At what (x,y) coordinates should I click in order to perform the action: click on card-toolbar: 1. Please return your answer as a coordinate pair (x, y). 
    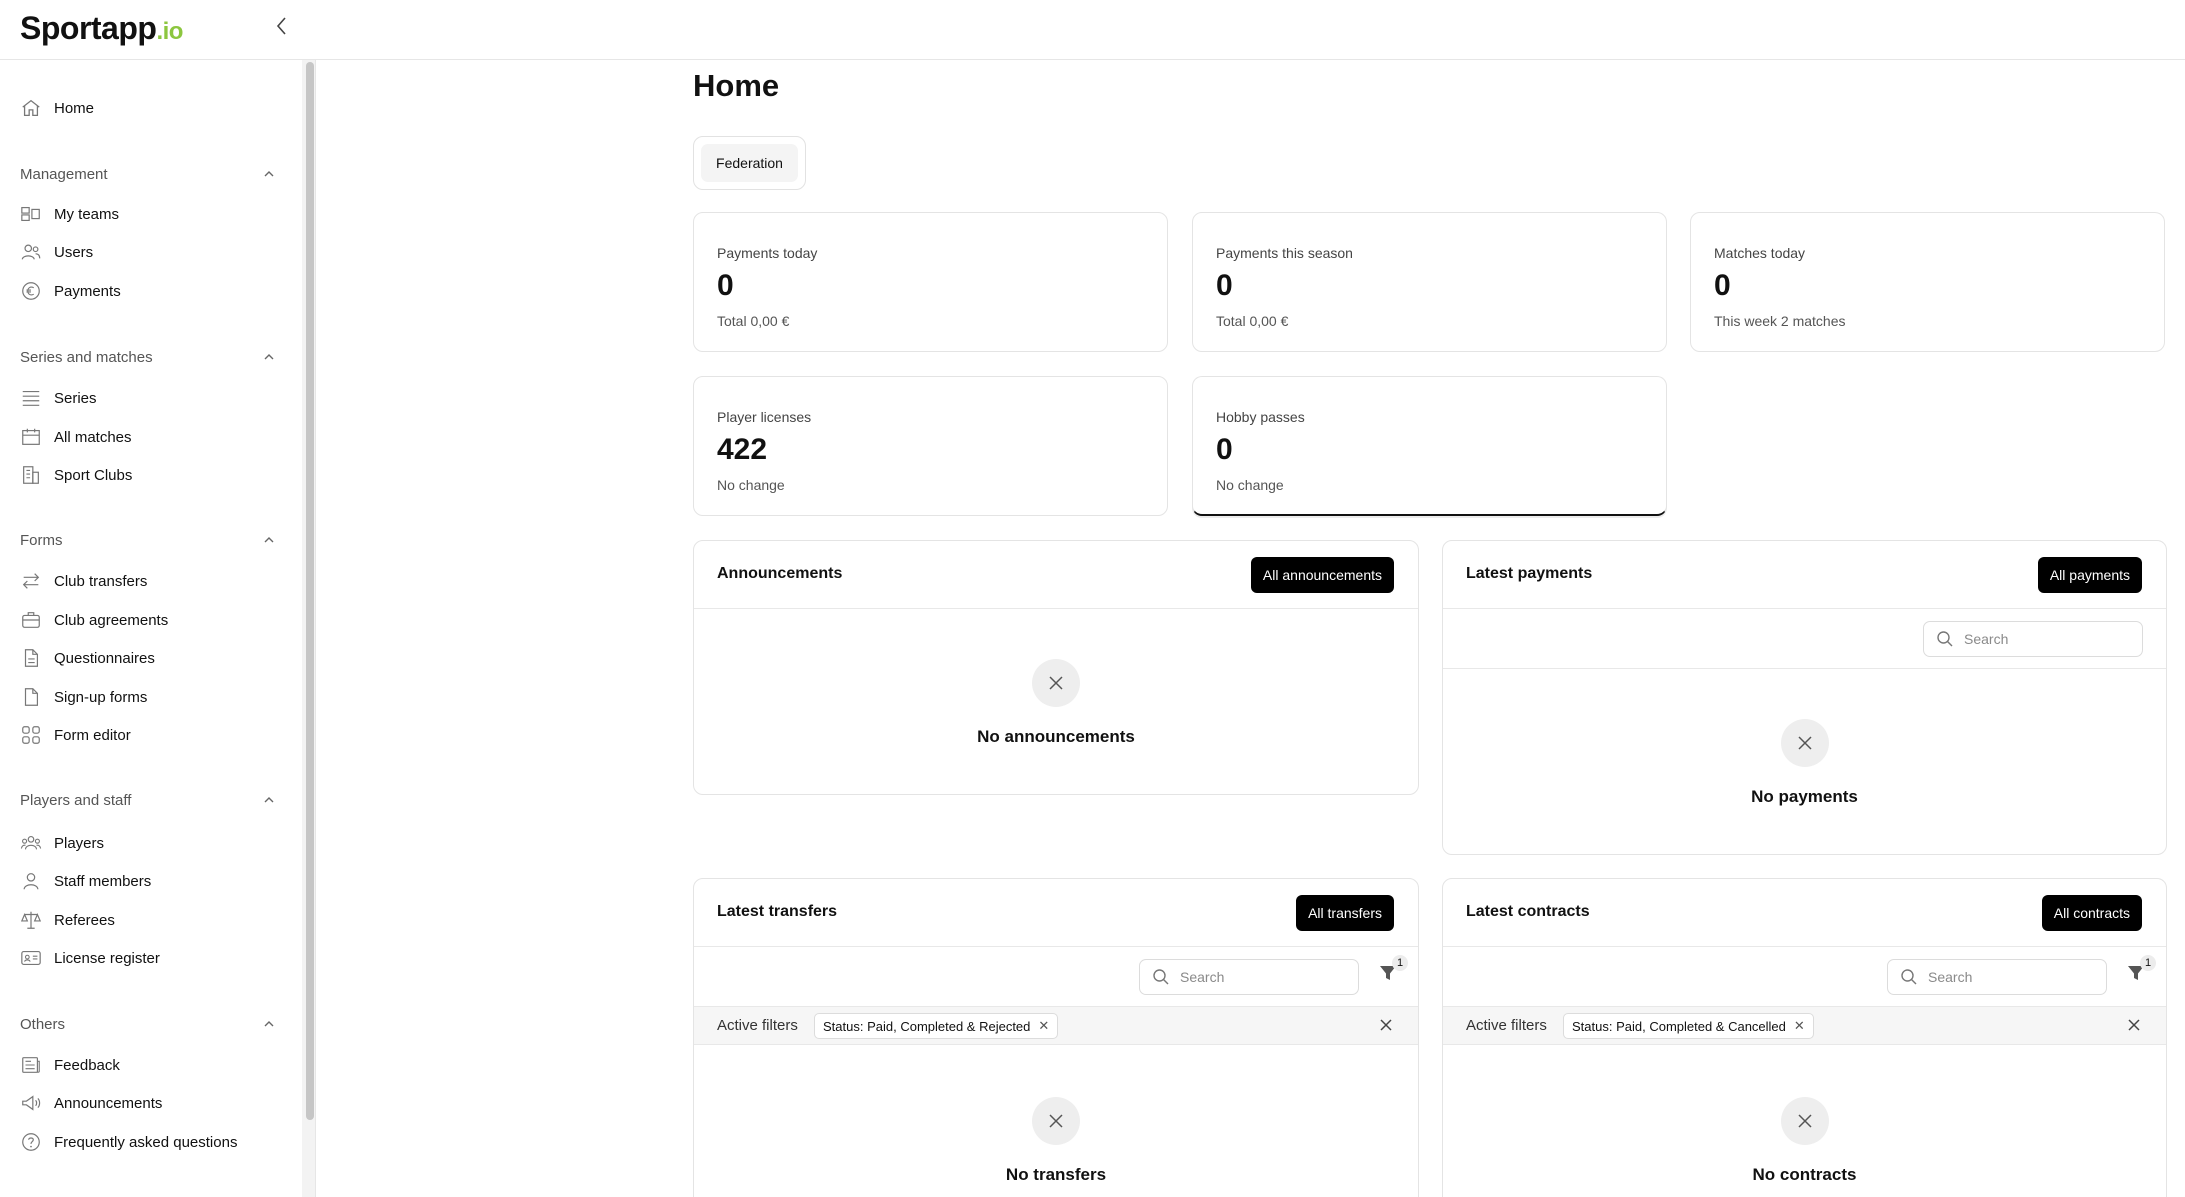
    Looking at the image, I should click on (1056, 977).